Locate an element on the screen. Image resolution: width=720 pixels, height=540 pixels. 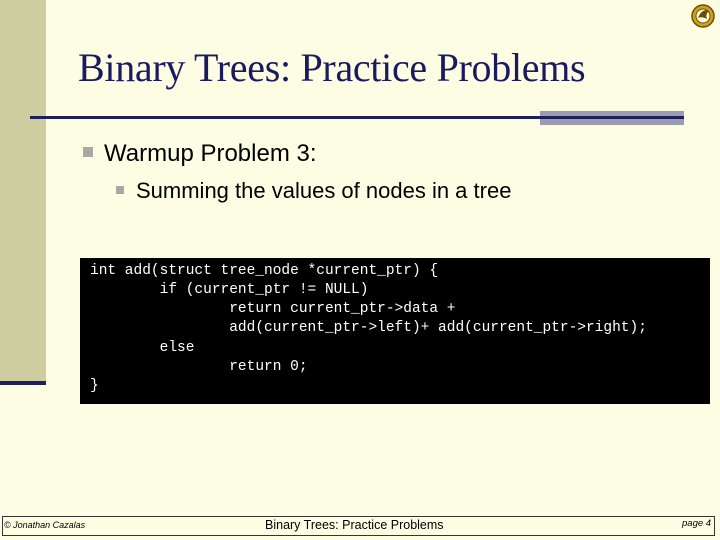
left-accent-band is located at coordinates (23, 191).